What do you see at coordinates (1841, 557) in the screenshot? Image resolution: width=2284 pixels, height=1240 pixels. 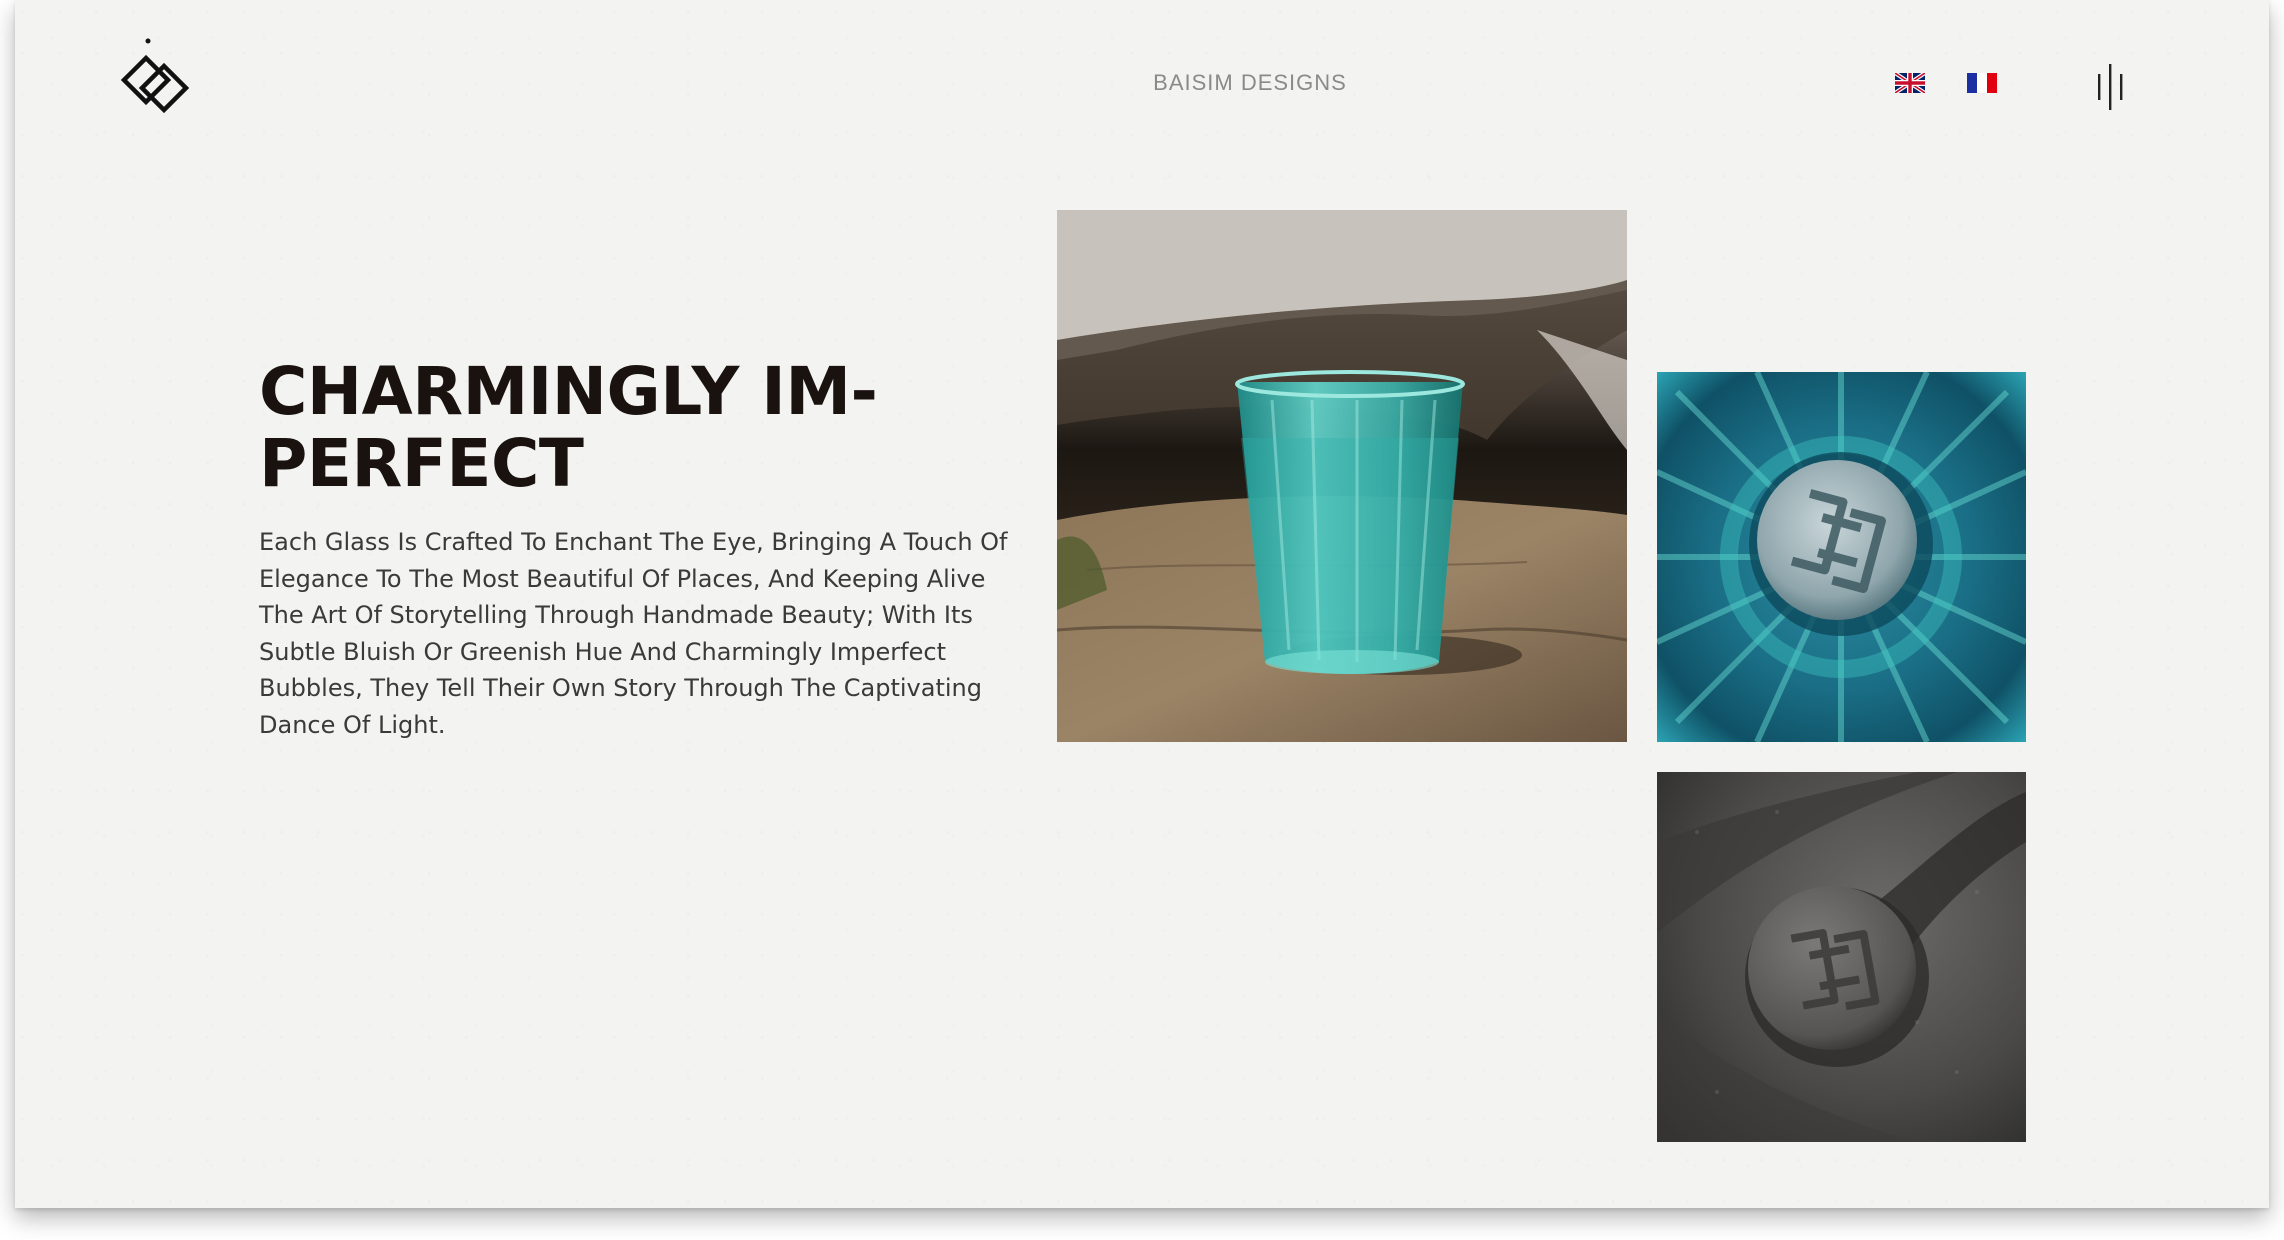 I see `glass-bottom-logo-photo` at bounding box center [1841, 557].